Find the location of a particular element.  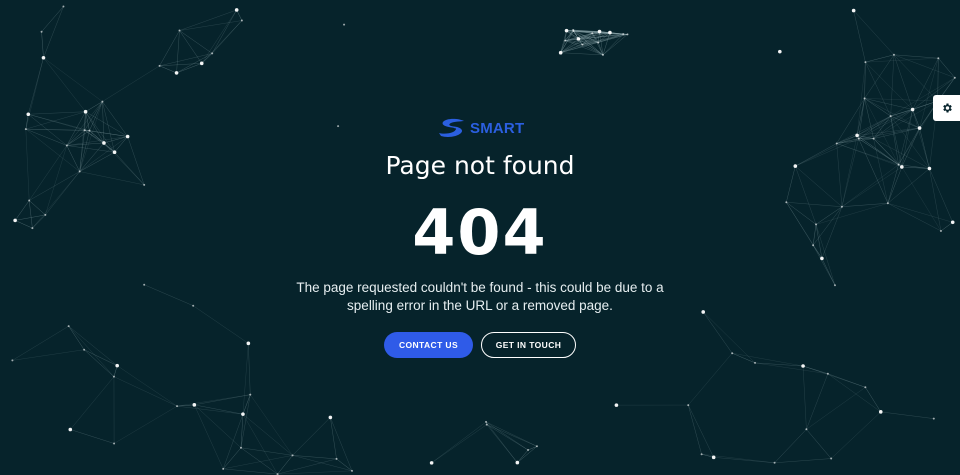

brand-name: SMART is located at coordinates (497, 128).